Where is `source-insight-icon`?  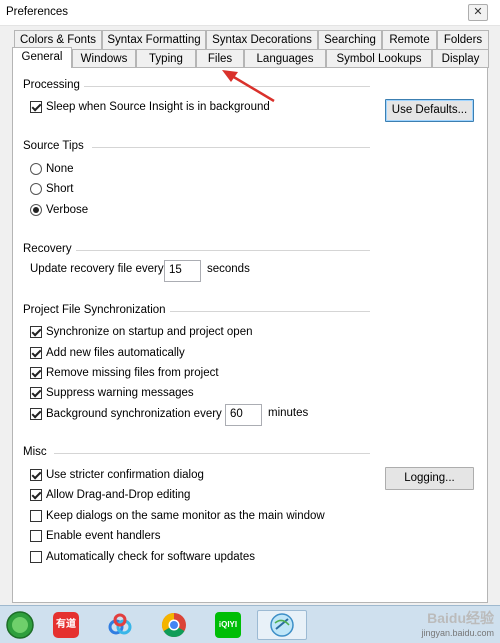
source-insight-icon is located at coordinates (282, 625).